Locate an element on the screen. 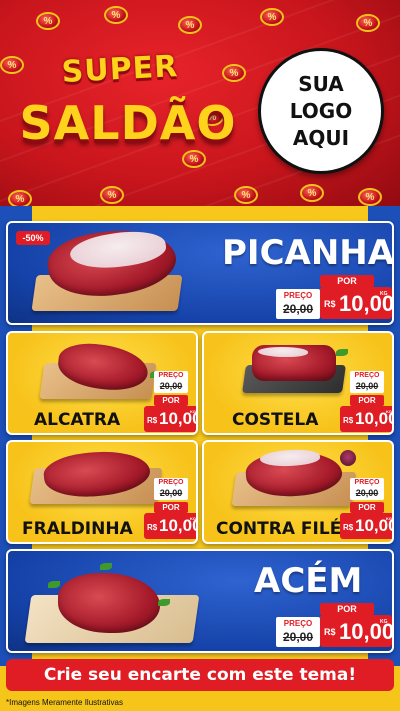  product-name-fraldinha: FRALDINHA is located at coordinates (77, 529).